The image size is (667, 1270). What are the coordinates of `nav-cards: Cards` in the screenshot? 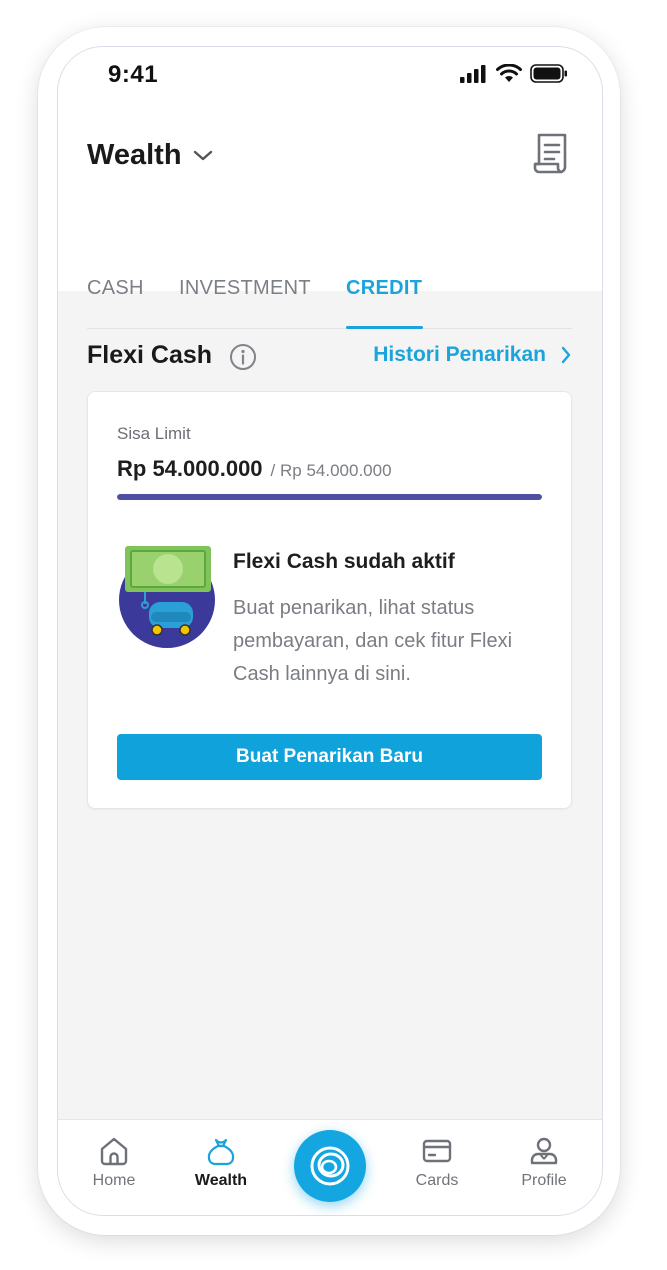 It's located at (437, 1163).